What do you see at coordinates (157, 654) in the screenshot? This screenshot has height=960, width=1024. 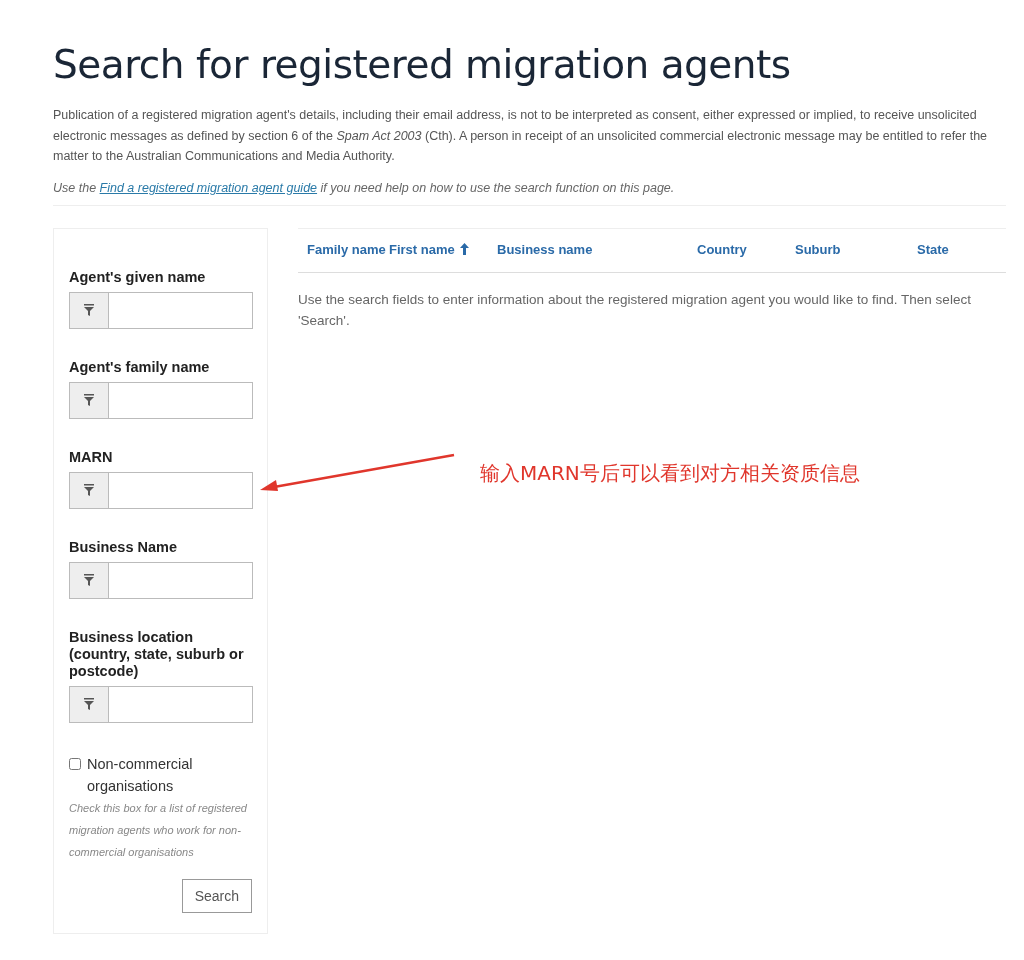 I see `field-label: Business location (country, state, suburb or postcode)` at bounding box center [157, 654].